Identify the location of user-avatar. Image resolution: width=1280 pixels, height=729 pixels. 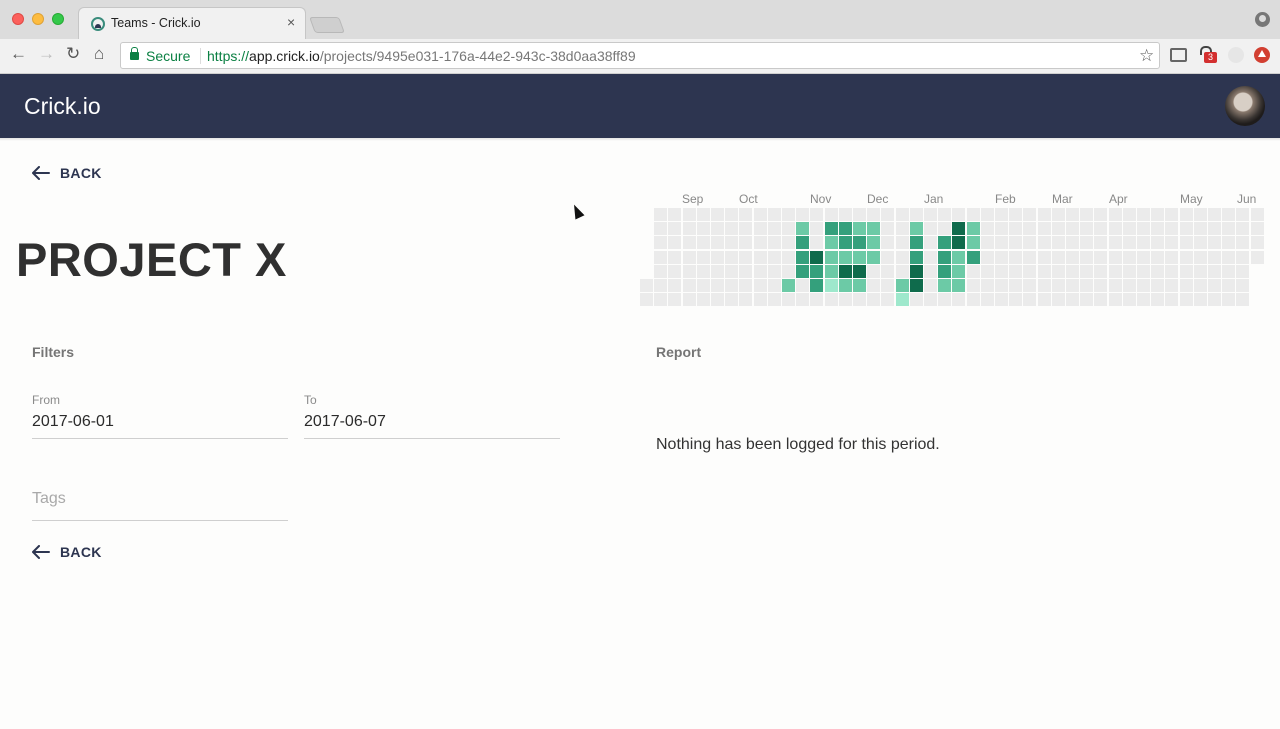
(1245, 106).